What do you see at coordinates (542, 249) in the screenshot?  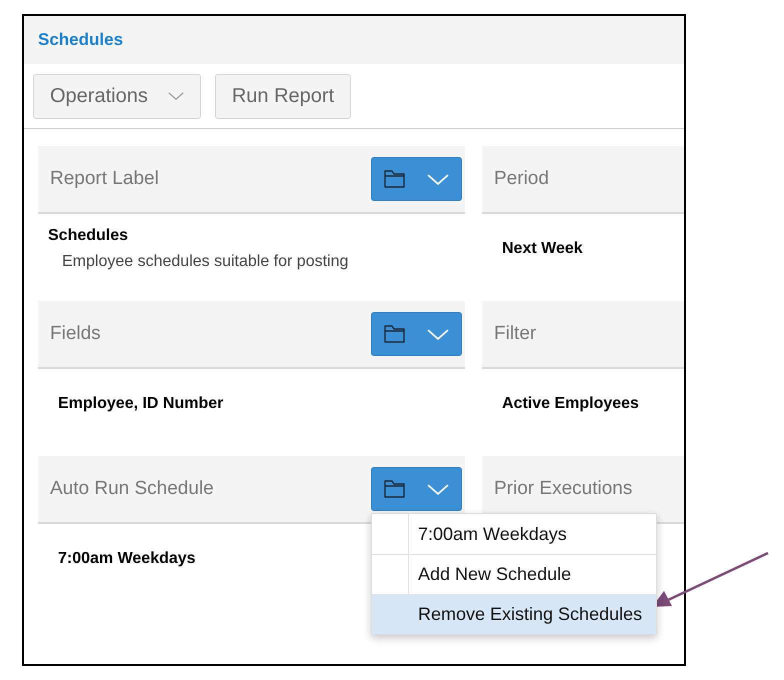 I see `panel-value: Next Week` at bounding box center [542, 249].